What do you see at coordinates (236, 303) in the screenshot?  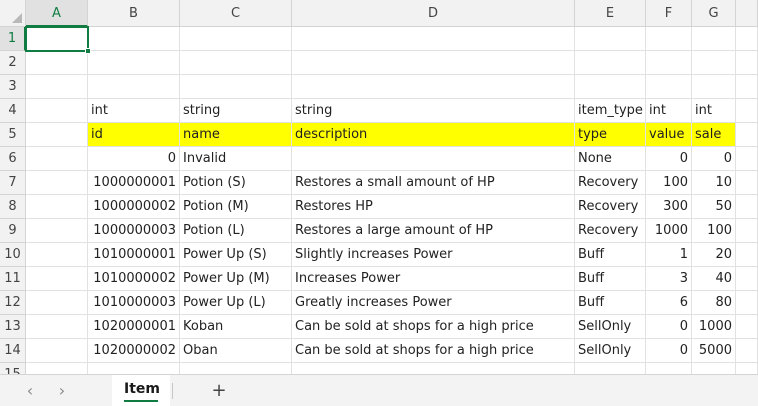 I see `cell-c12: Power Up (L)` at bounding box center [236, 303].